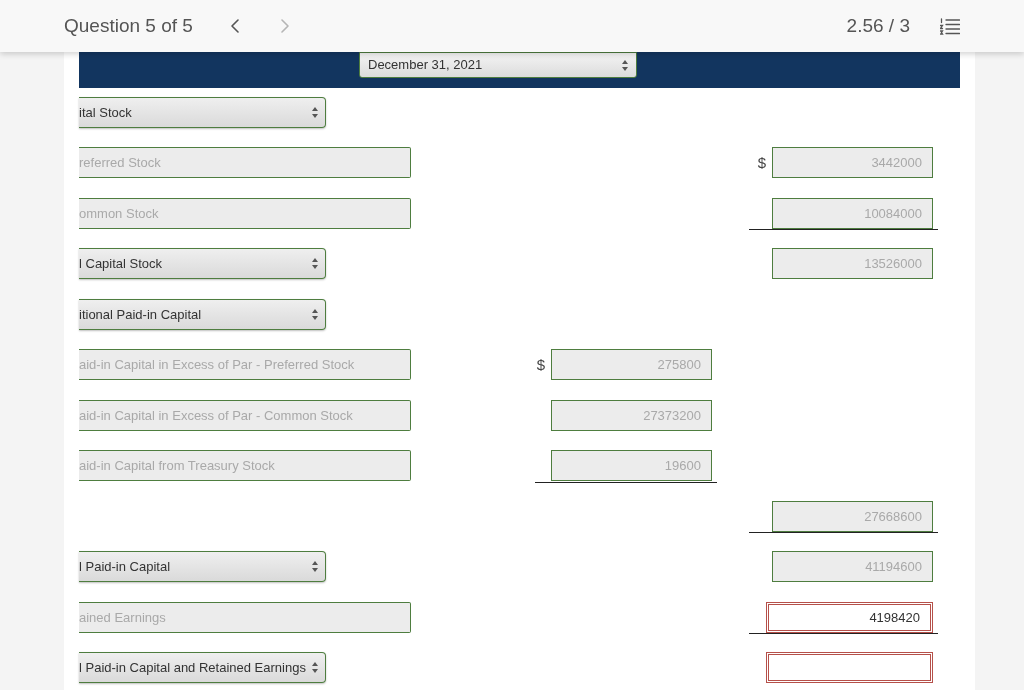  I want to click on account-select: l Paid-in Capital and Retained Earnings, so click(202, 668).